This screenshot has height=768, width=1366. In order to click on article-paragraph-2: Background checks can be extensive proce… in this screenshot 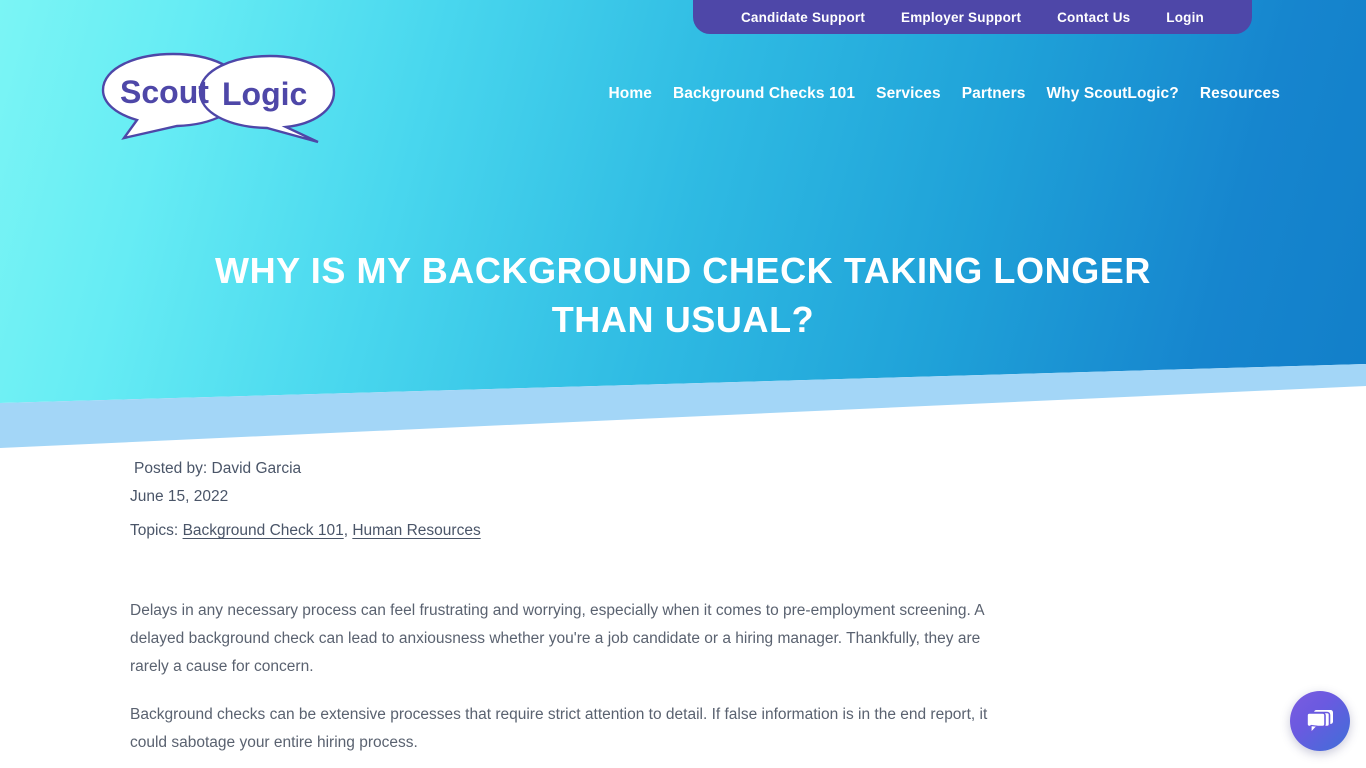, I will do `click(559, 728)`.